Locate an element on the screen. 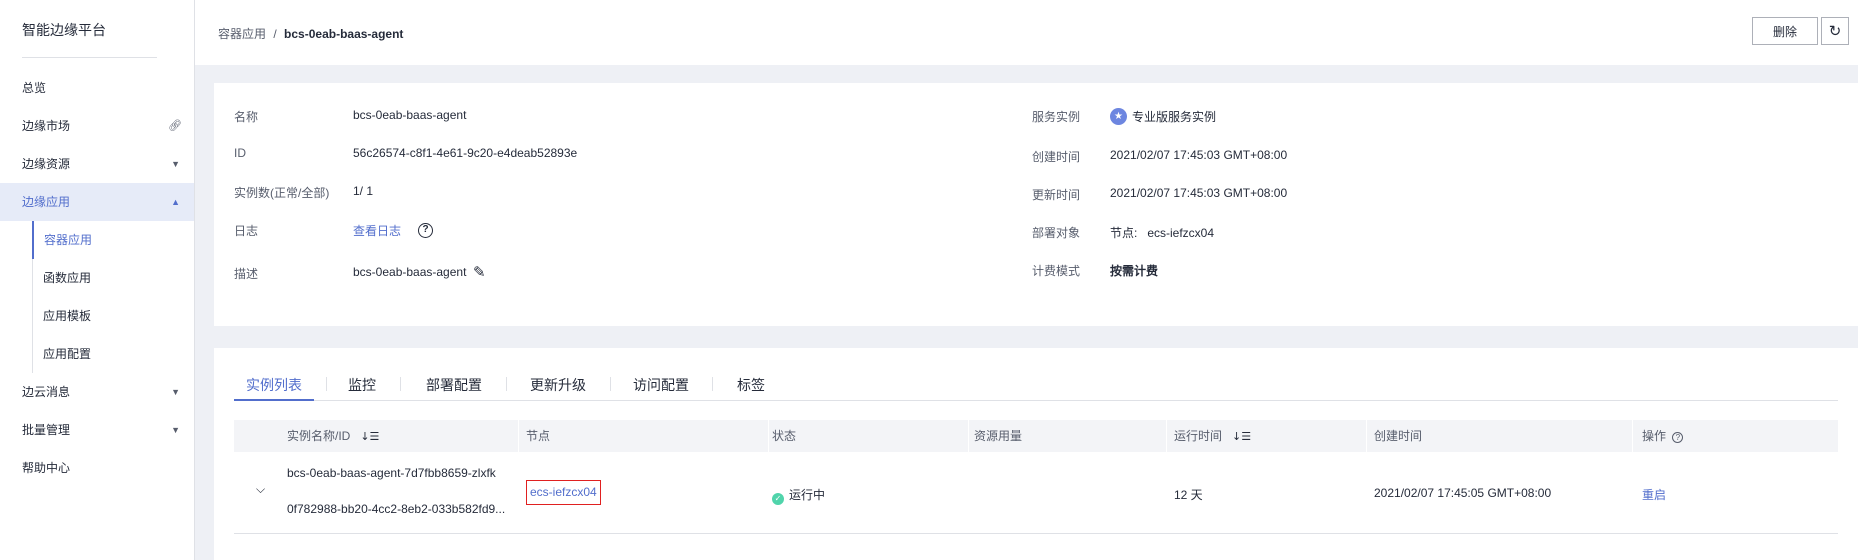  tab-upgrade: 更新升级 is located at coordinates (558, 388).